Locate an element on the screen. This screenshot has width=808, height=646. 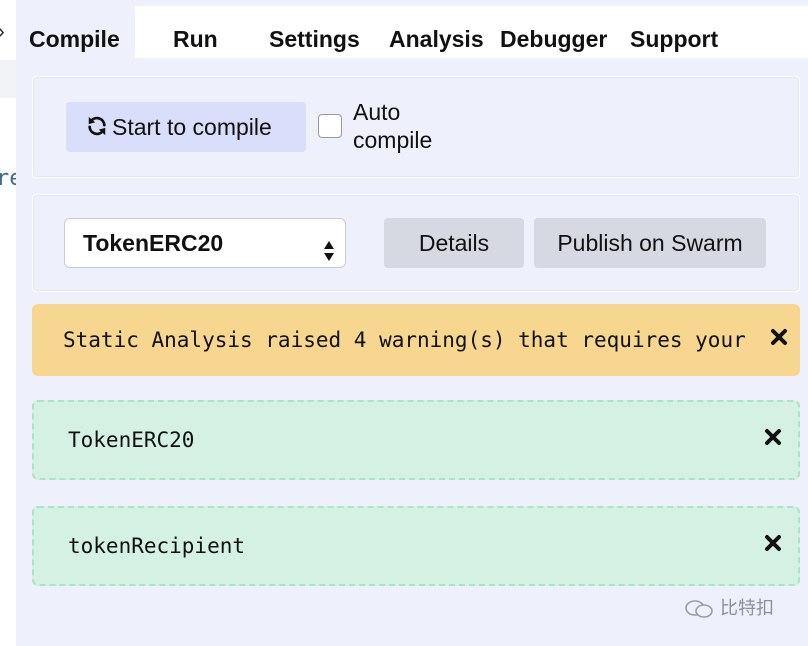
contract-select: TokenERC20 is located at coordinates (205, 243).